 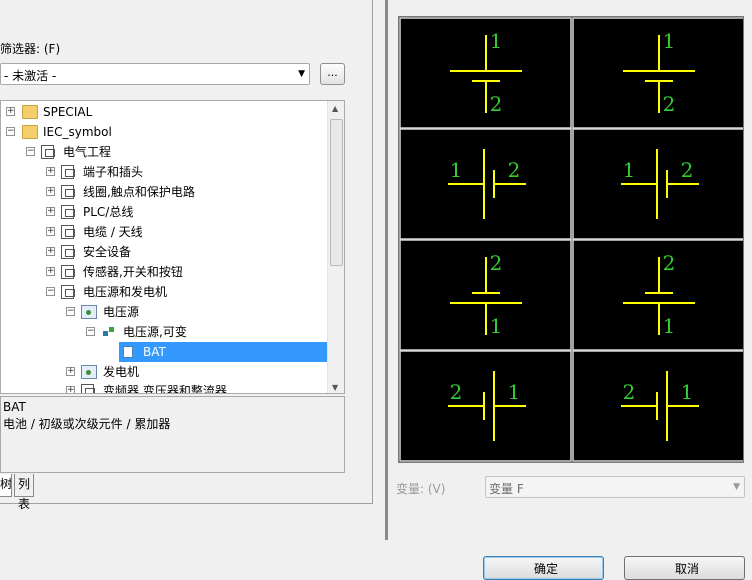 What do you see at coordinates (155, 332) in the screenshot?
I see `tree-item-label: 电压源,可变` at bounding box center [155, 332].